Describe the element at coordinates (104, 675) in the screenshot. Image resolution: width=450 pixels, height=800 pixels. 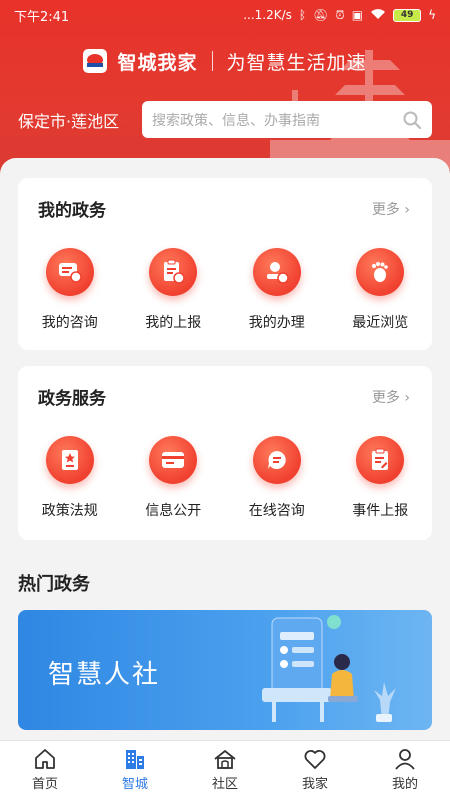
I see `banner-title: 智慧人社` at that location.